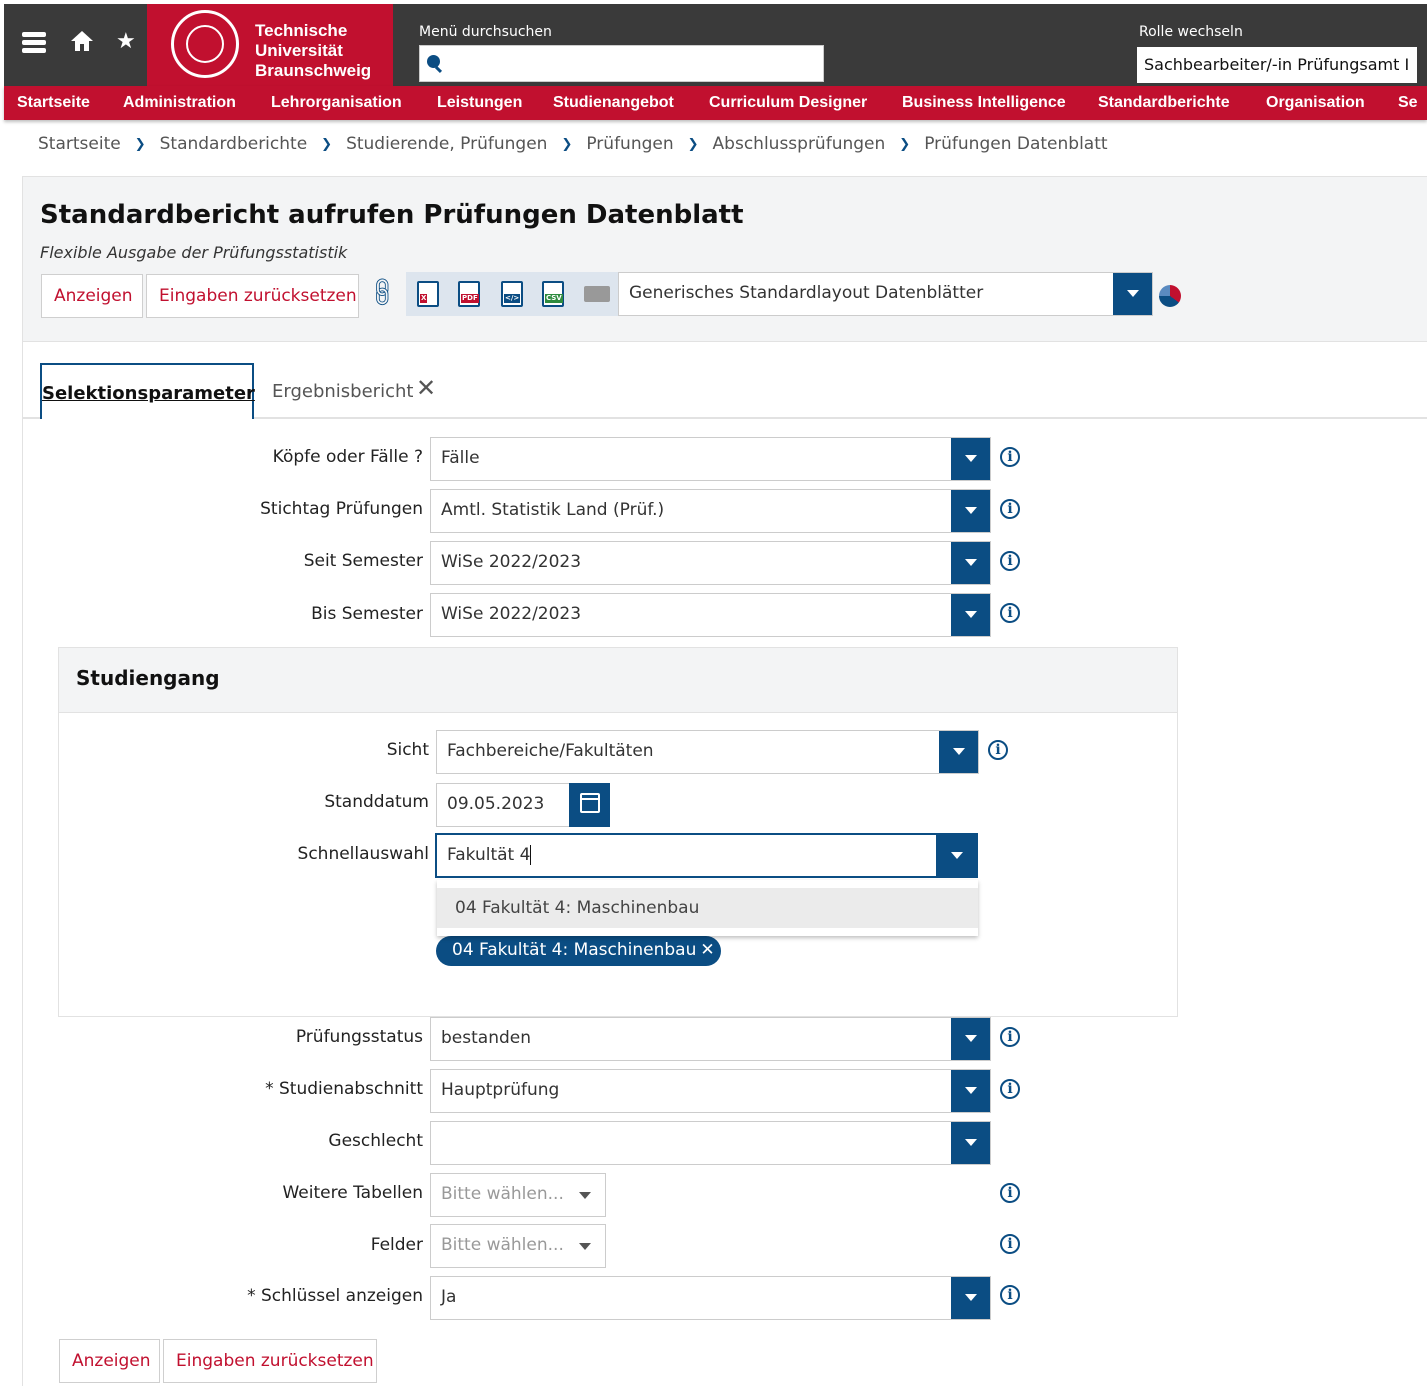 The width and height of the screenshot is (1427, 1386). What do you see at coordinates (574, 950) in the screenshot?
I see `chip-label: 04 Fakultät 4: Maschinenbau` at bounding box center [574, 950].